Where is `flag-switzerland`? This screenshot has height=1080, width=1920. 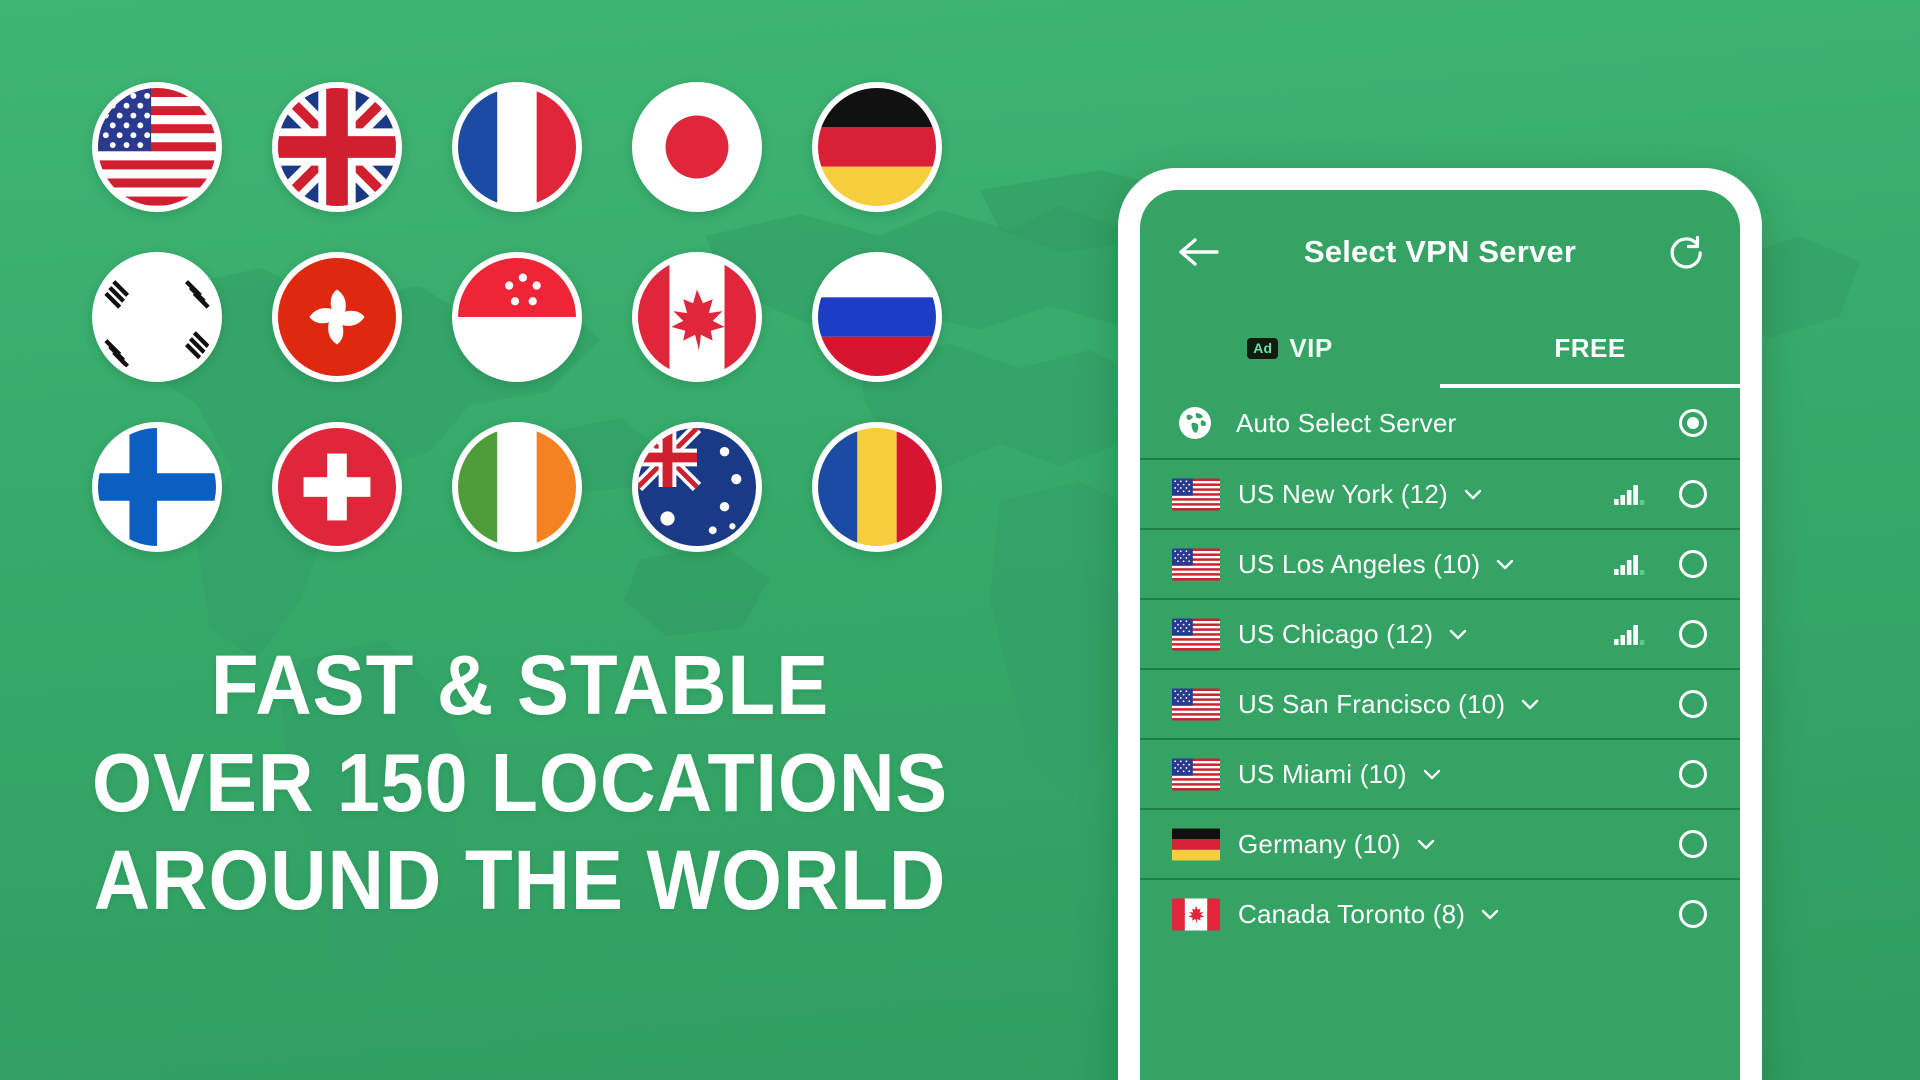
flag-switzerland is located at coordinates (337, 487).